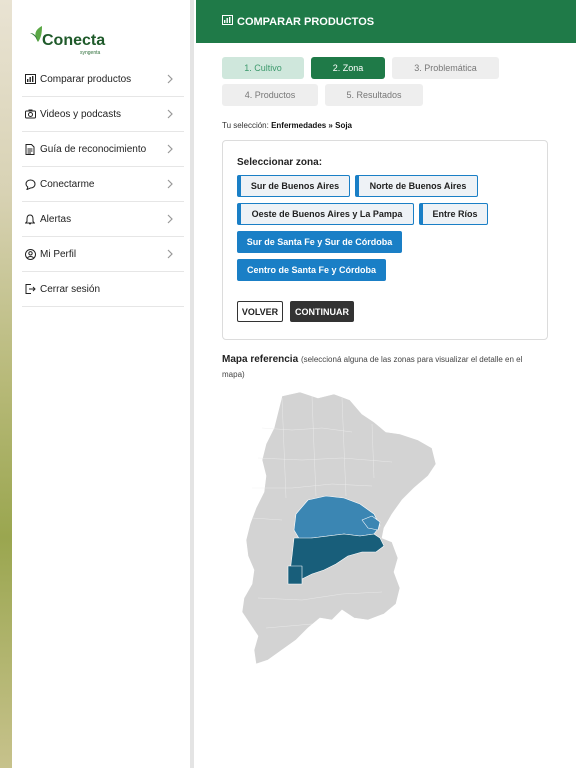 The image size is (576, 768). I want to click on zone-button-centro-santa-fe-cordoba: Centro de Santa Fe y Córdoba, so click(311, 270).